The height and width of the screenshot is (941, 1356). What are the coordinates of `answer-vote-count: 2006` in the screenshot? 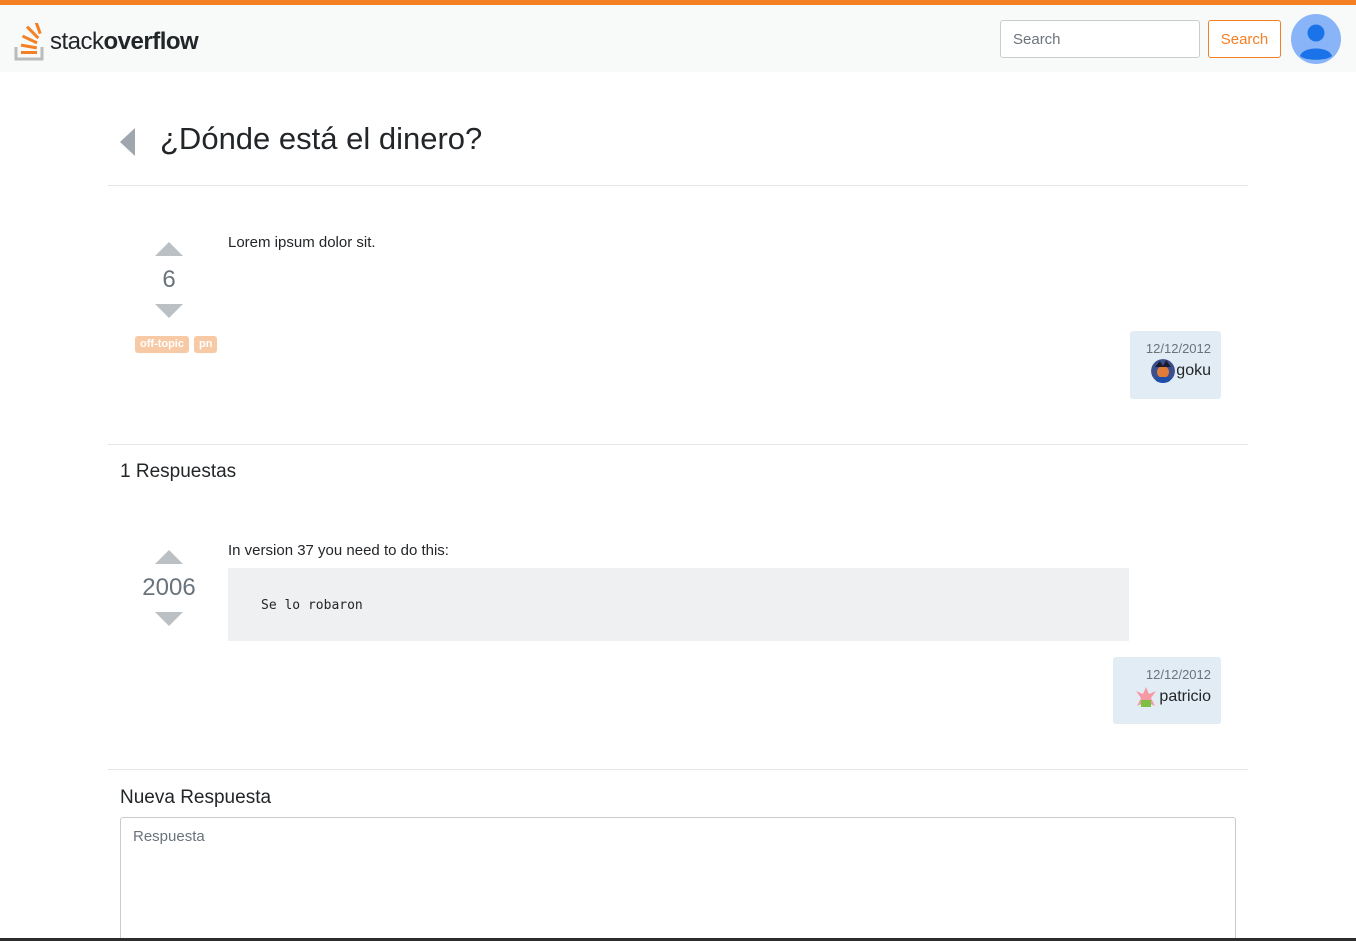 It's located at (169, 587).